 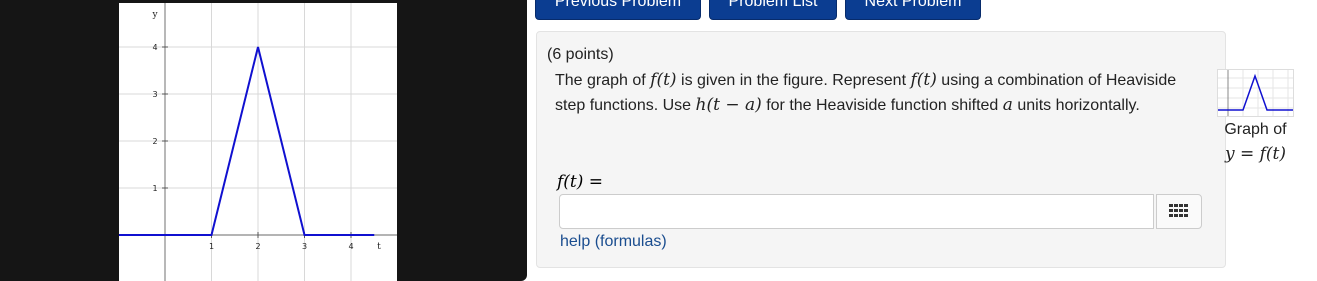 I want to click on next-problem-button: Next Problem, so click(x=913, y=10).